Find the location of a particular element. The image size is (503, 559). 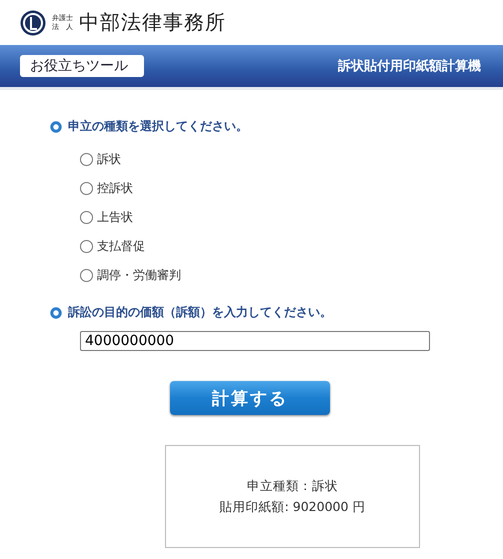

logo-icon is located at coordinates (33, 23).